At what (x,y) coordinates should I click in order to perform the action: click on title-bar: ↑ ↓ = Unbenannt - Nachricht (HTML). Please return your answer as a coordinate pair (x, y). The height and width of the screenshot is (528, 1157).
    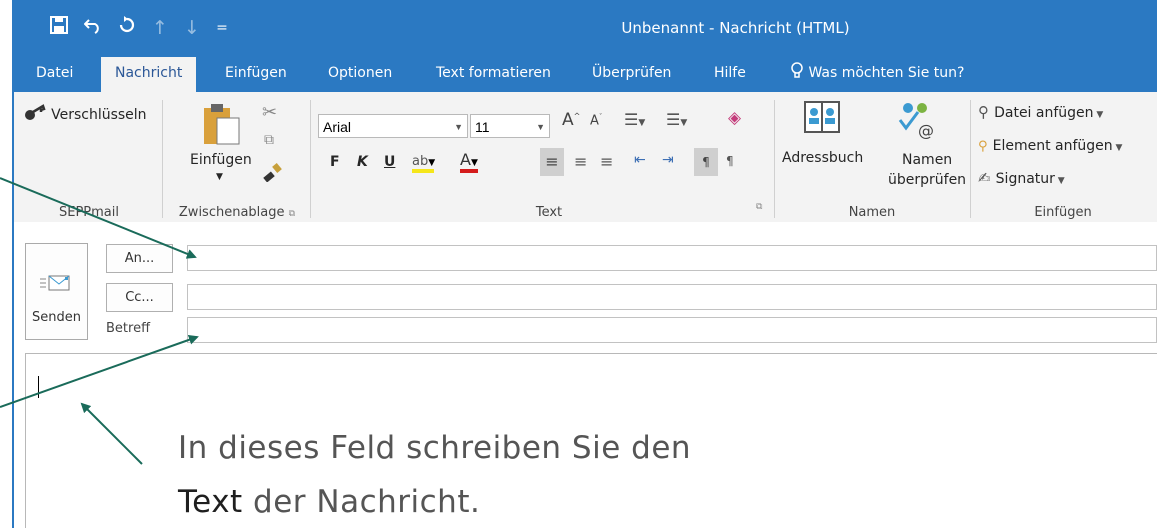
    Looking at the image, I should click on (585, 28).